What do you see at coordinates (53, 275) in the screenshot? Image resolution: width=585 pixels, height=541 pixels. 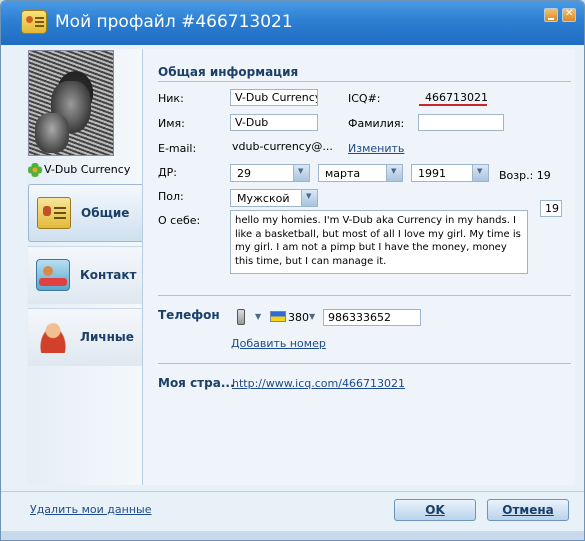 I see `contact-card-icon` at bounding box center [53, 275].